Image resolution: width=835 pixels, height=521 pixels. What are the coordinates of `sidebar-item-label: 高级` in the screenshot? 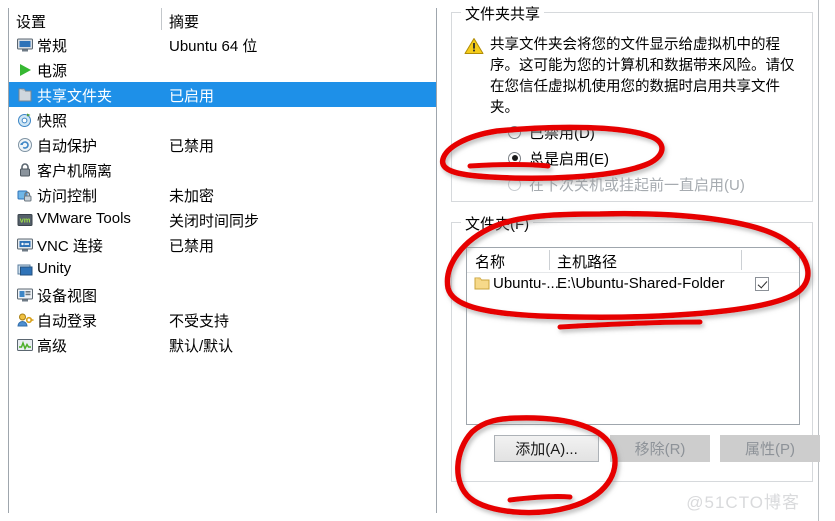 It's located at (52, 346).